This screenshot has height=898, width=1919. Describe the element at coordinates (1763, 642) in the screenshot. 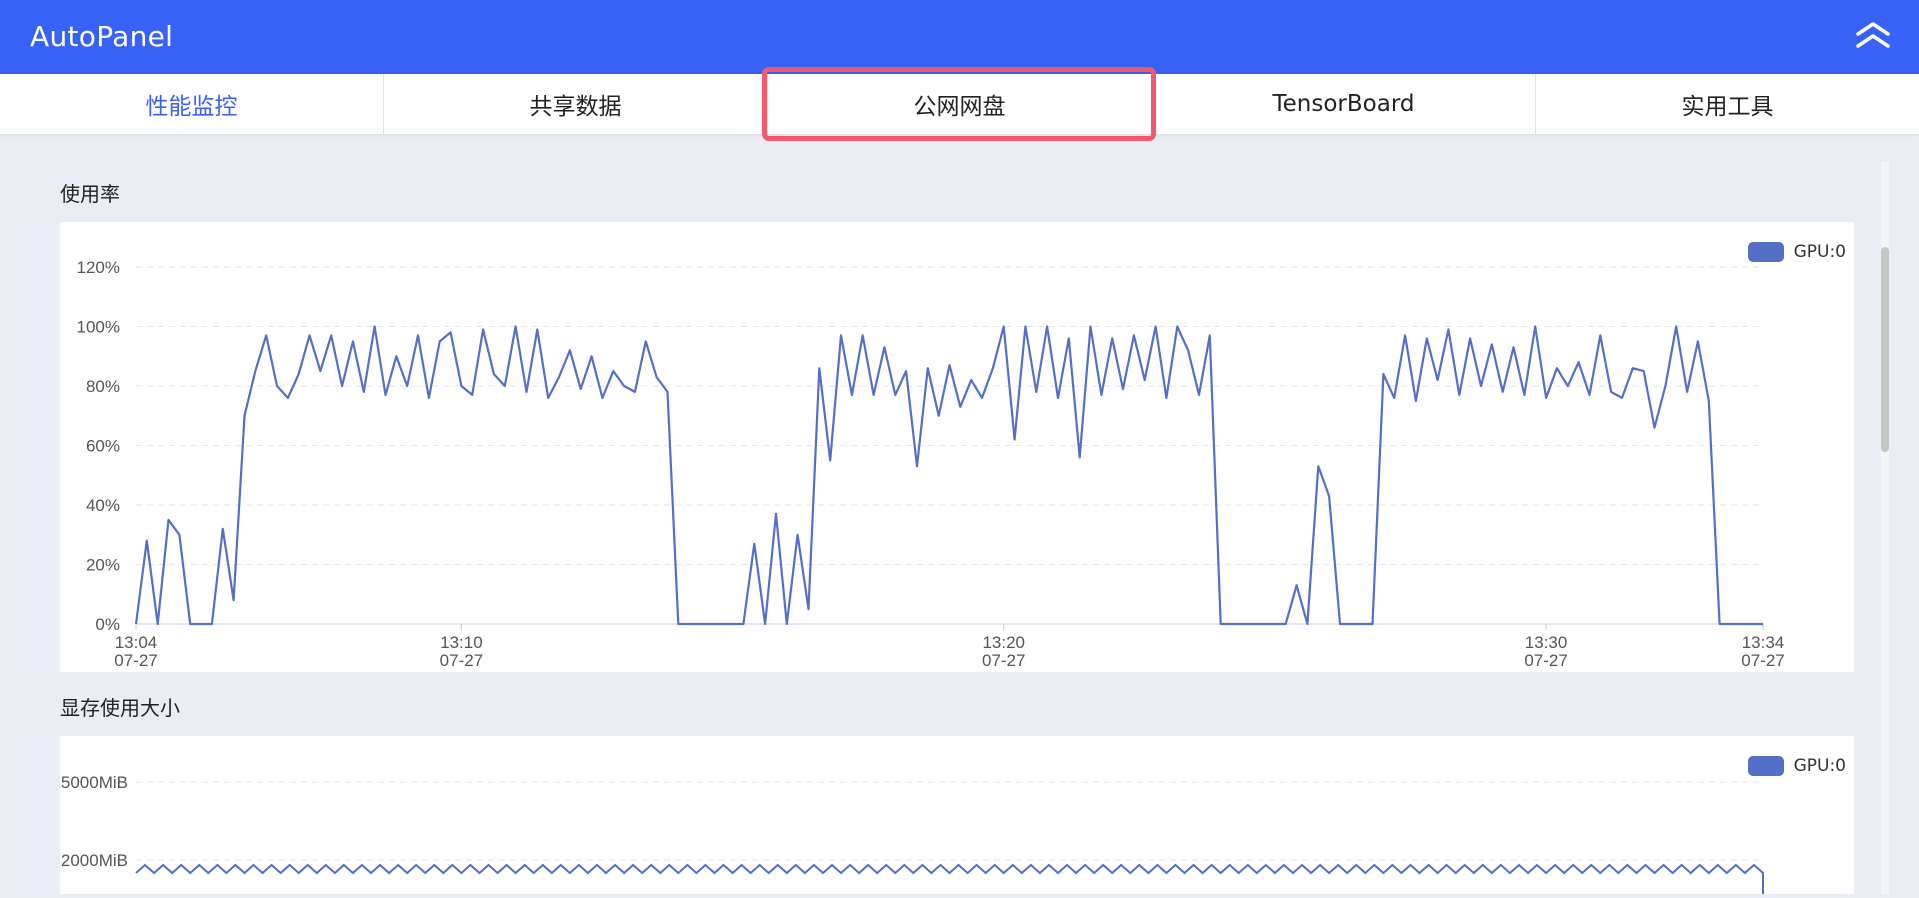

I see `x-tick-time: 13:34` at that location.